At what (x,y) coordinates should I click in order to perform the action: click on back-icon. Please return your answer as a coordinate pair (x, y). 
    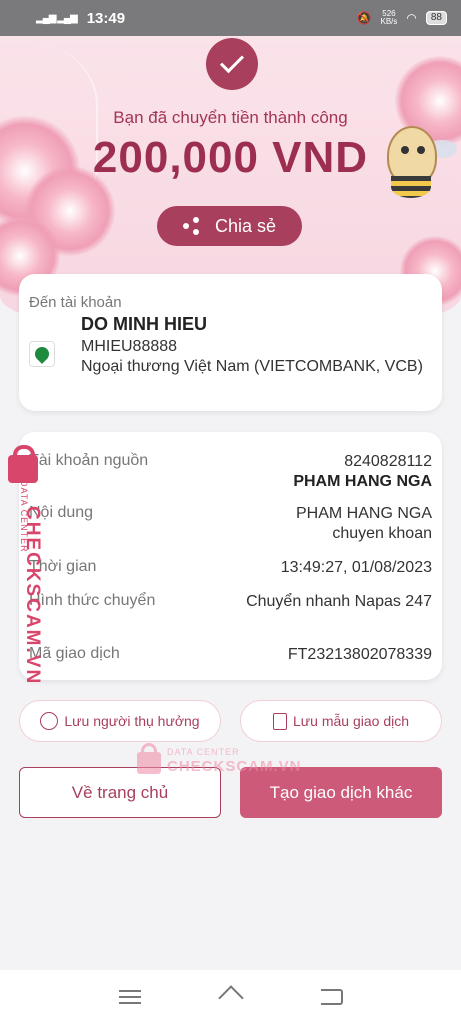
    Looking at the image, I should click on (331, 997).